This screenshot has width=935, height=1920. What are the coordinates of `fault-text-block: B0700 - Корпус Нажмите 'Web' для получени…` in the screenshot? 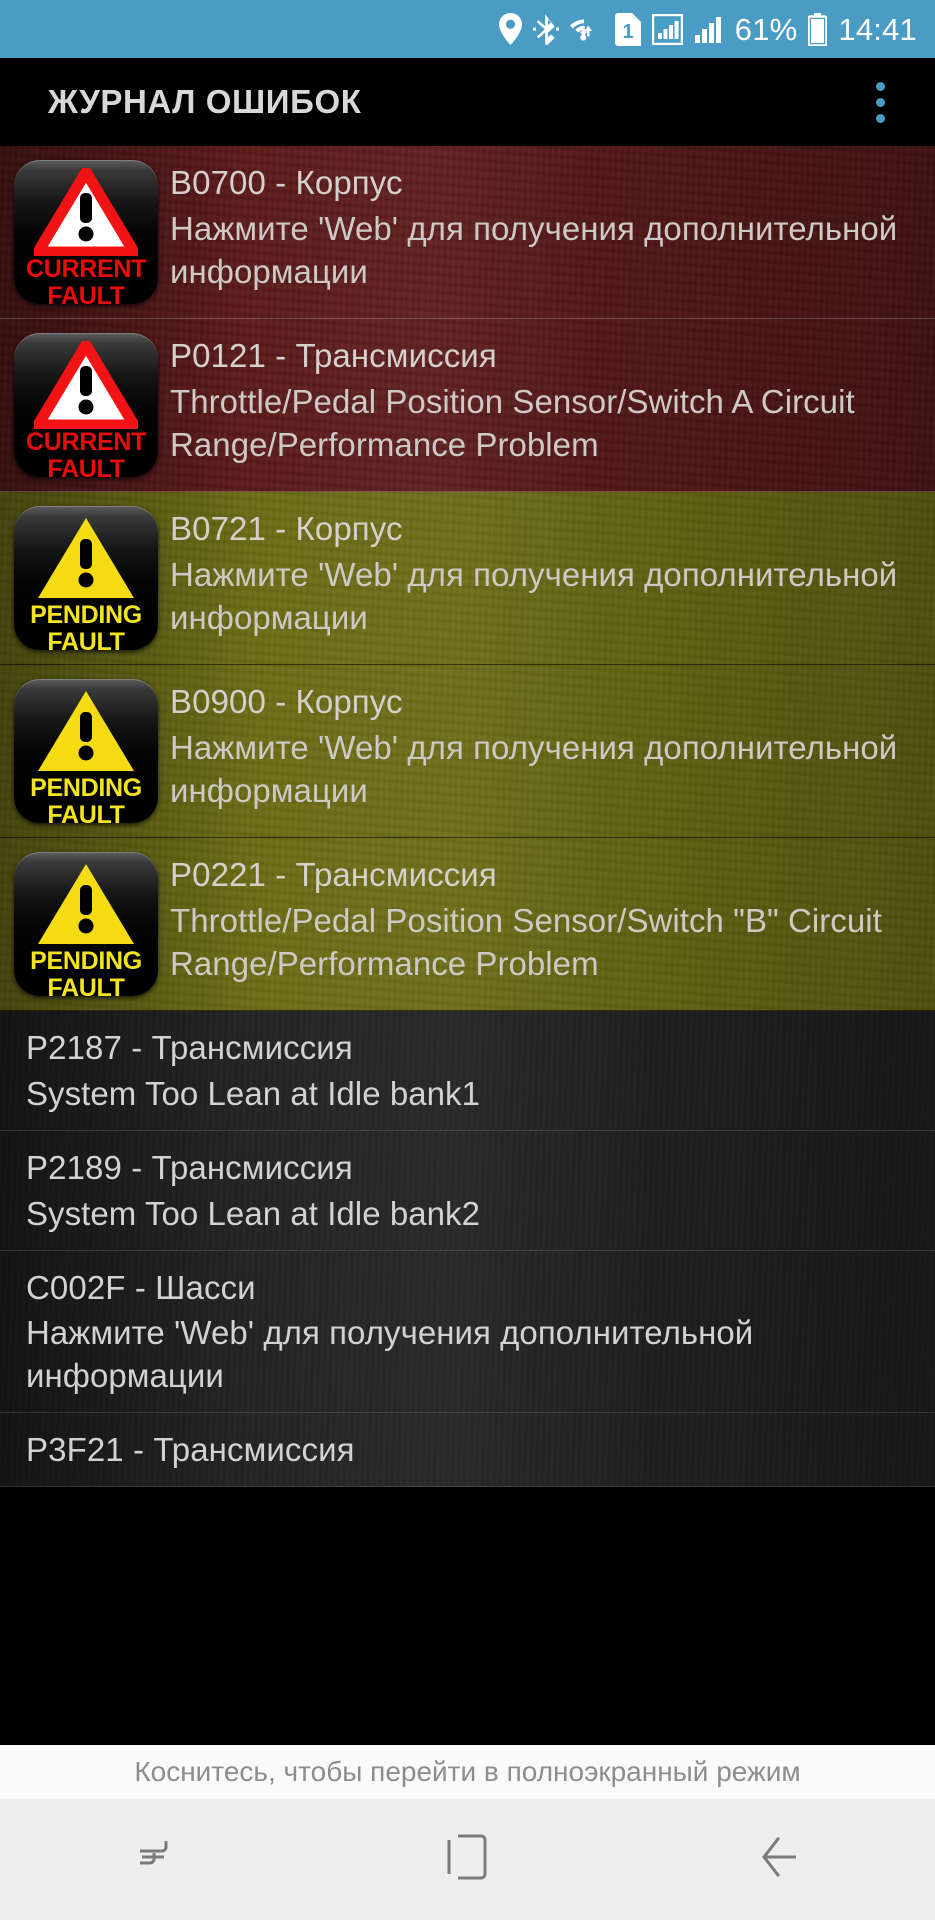 It's located at (547, 227).